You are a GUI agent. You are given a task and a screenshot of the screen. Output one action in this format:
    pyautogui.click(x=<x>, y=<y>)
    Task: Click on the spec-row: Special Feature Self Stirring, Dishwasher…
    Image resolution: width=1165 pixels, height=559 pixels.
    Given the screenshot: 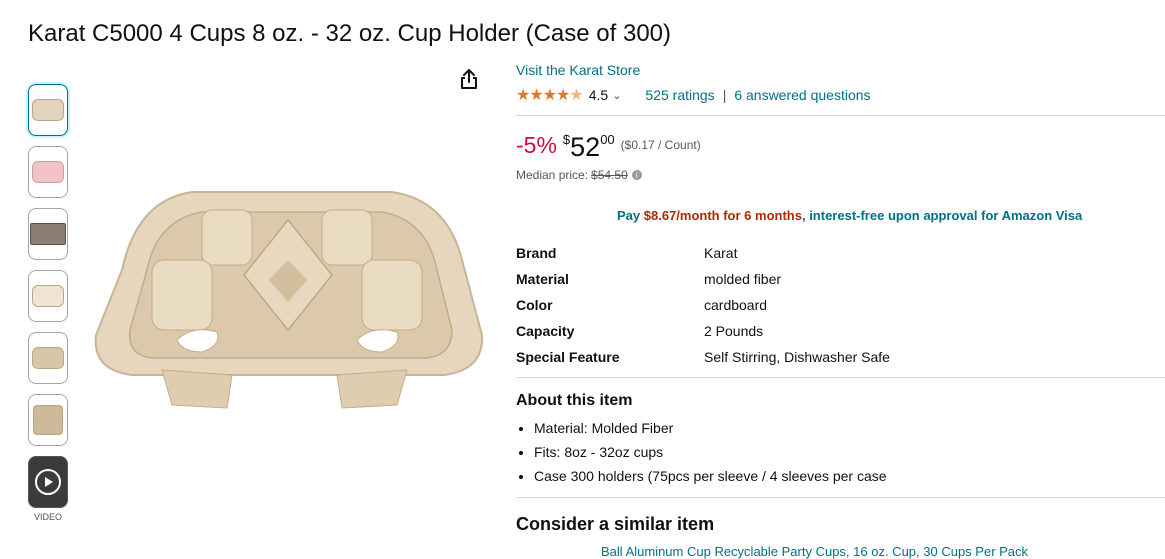 What is the action you would take?
    pyautogui.click(x=840, y=357)
    